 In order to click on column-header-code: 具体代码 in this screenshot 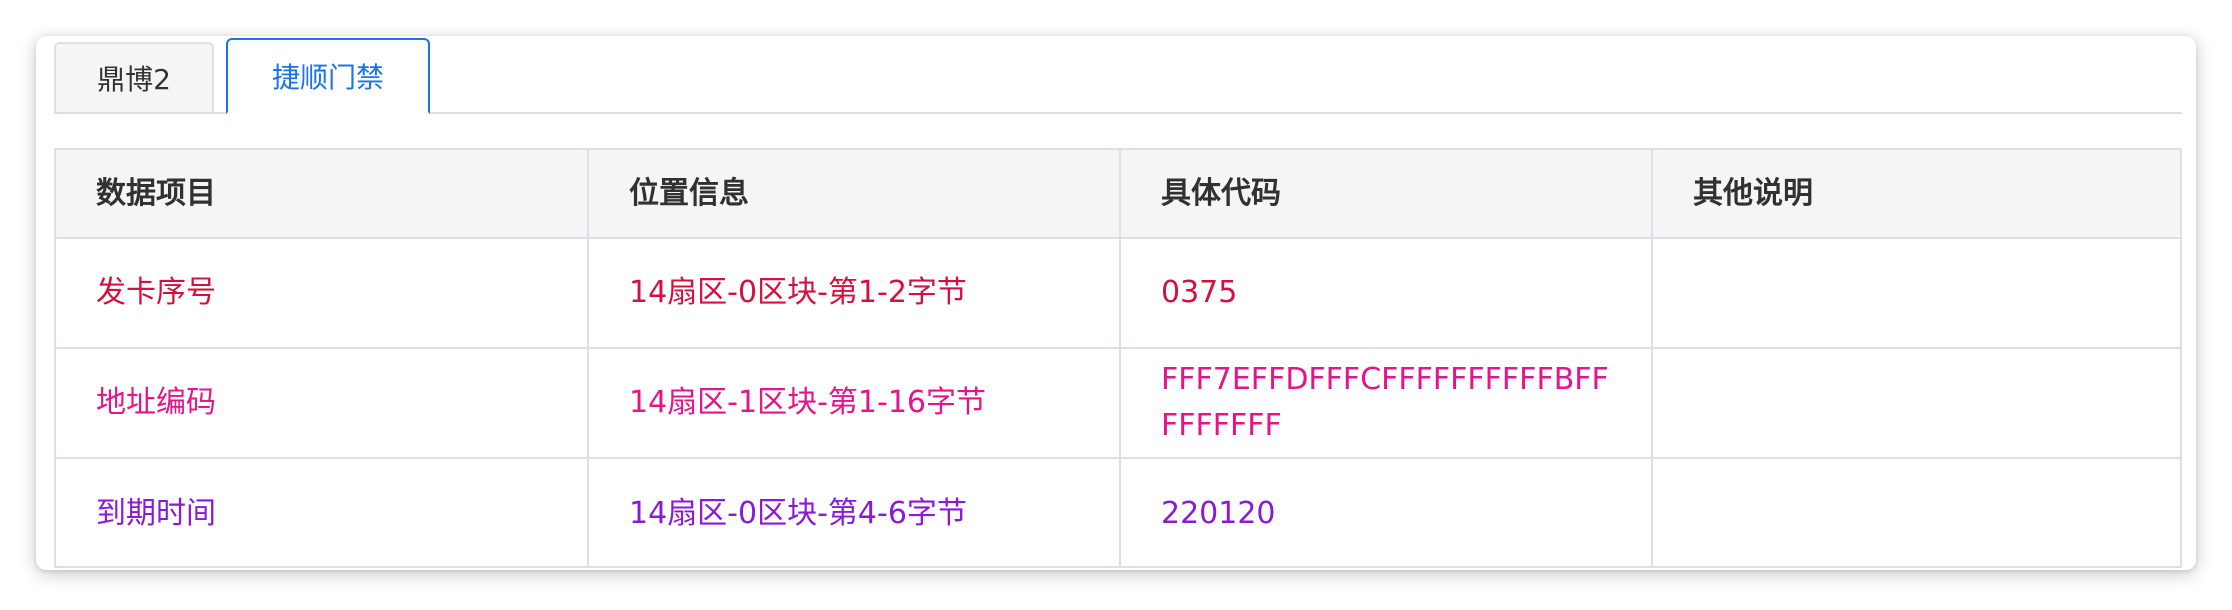, I will do `click(1386, 194)`.